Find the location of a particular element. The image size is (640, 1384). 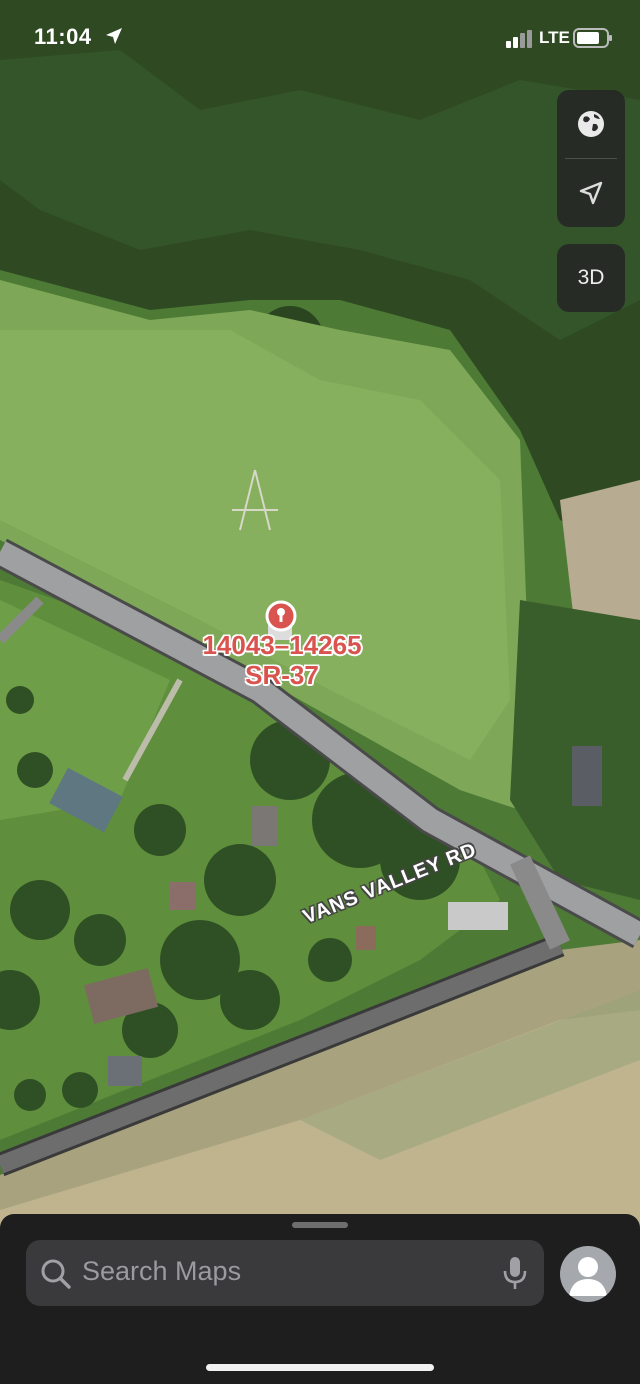

three-d-label: 3D is located at coordinates (591, 277).